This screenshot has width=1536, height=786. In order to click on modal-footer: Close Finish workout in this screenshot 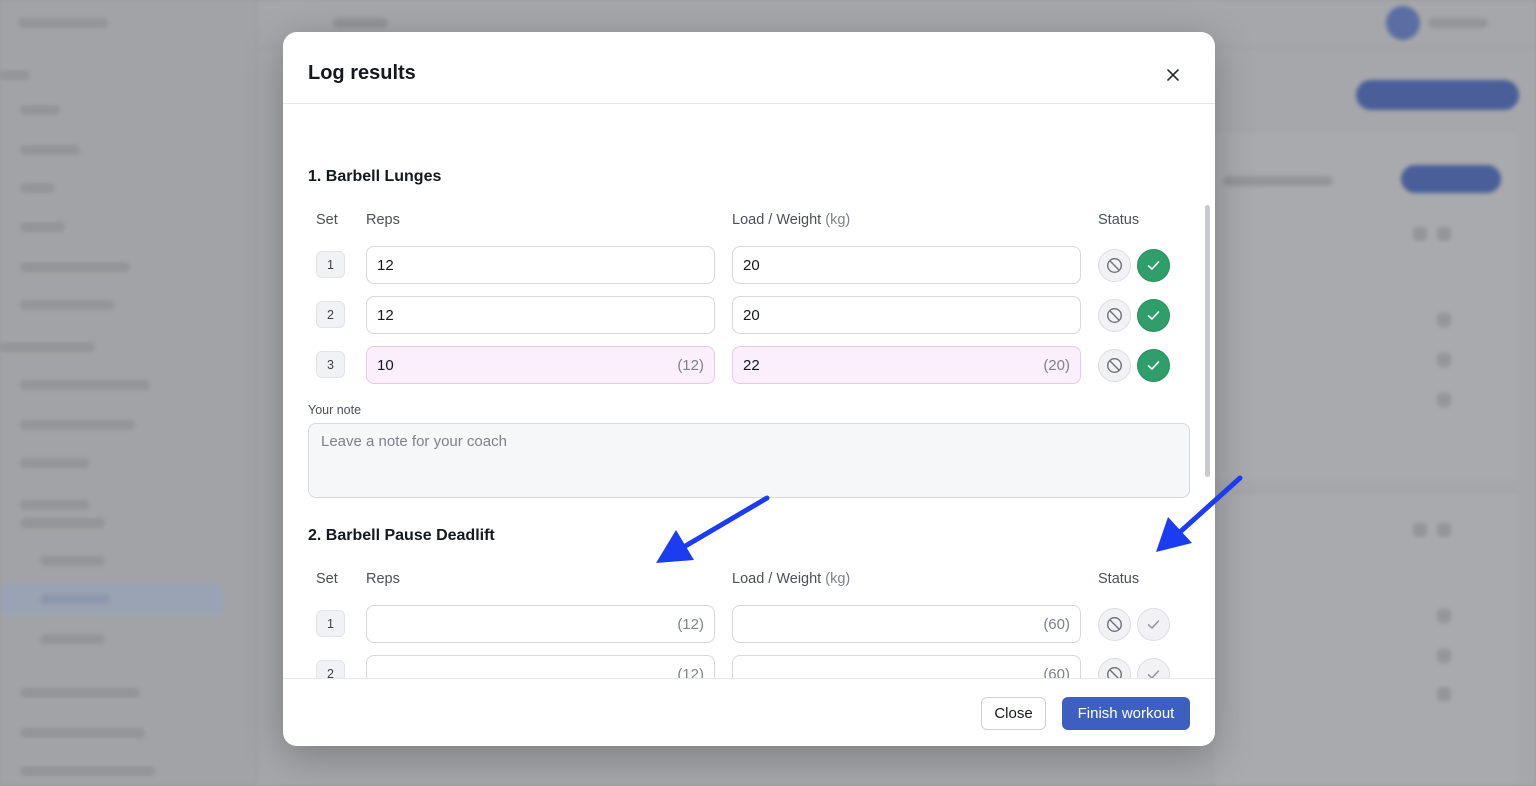, I will do `click(749, 712)`.